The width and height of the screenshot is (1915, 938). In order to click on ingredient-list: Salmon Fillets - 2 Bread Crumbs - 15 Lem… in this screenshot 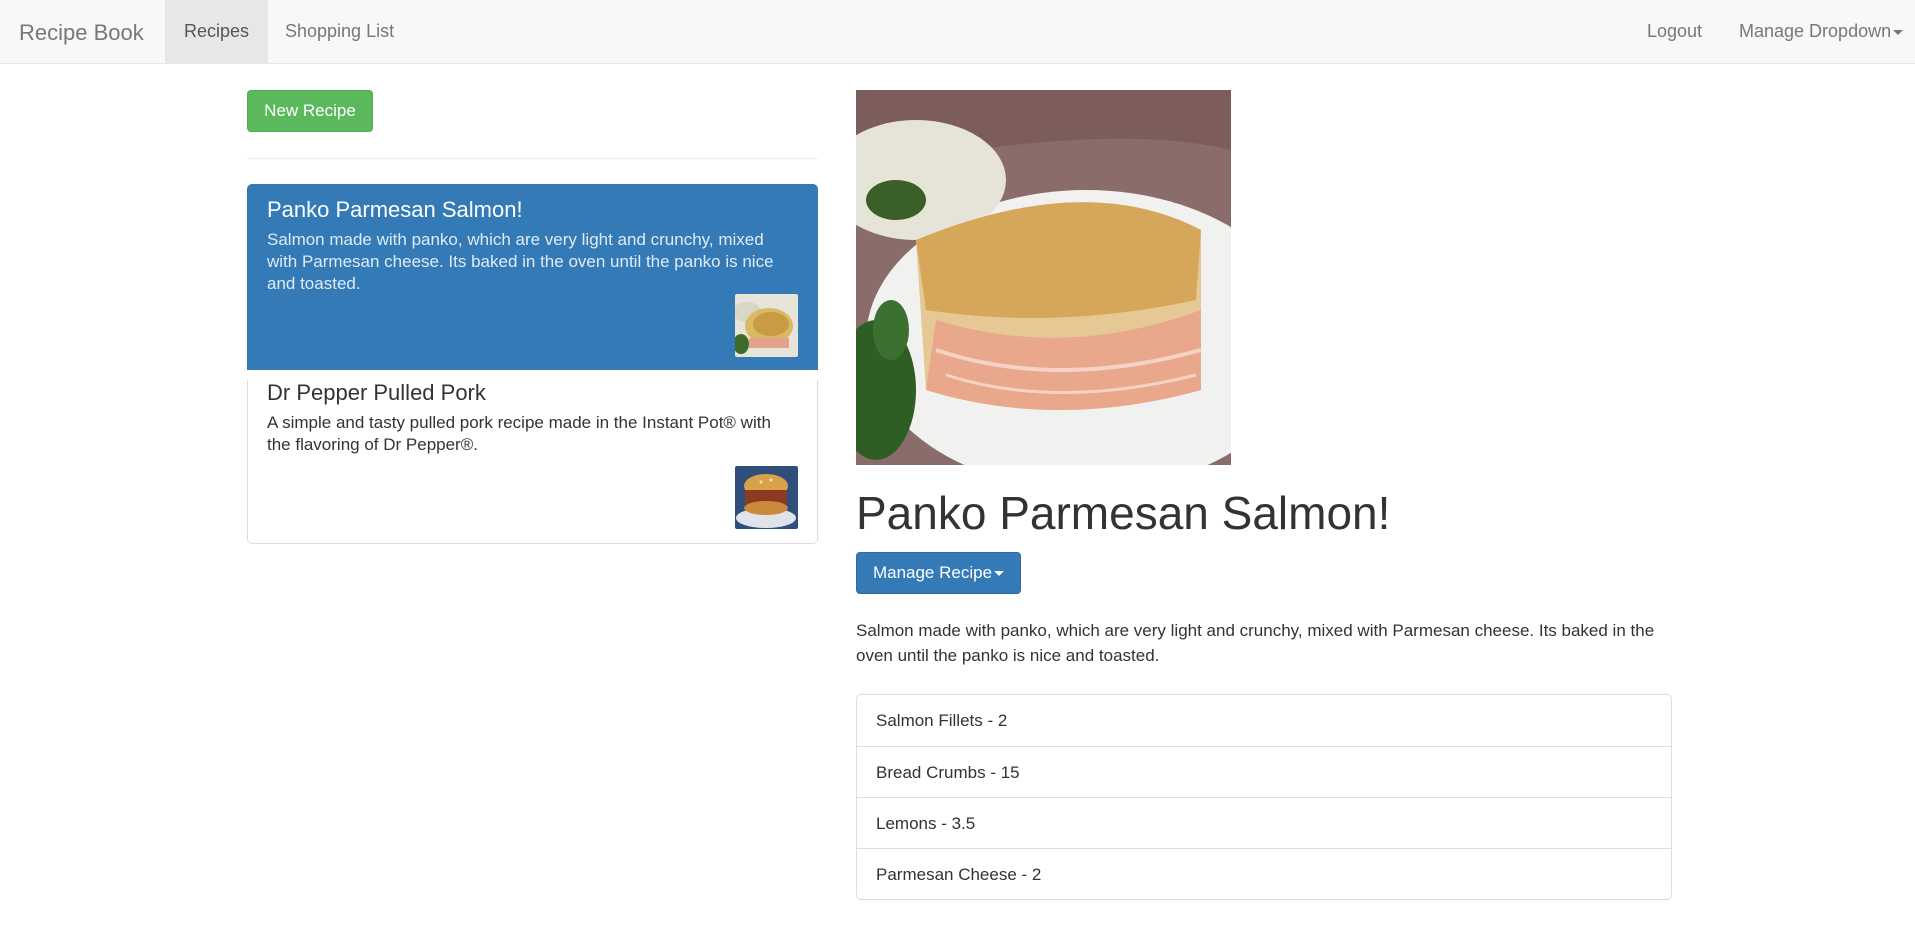, I will do `click(1264, 797)`.